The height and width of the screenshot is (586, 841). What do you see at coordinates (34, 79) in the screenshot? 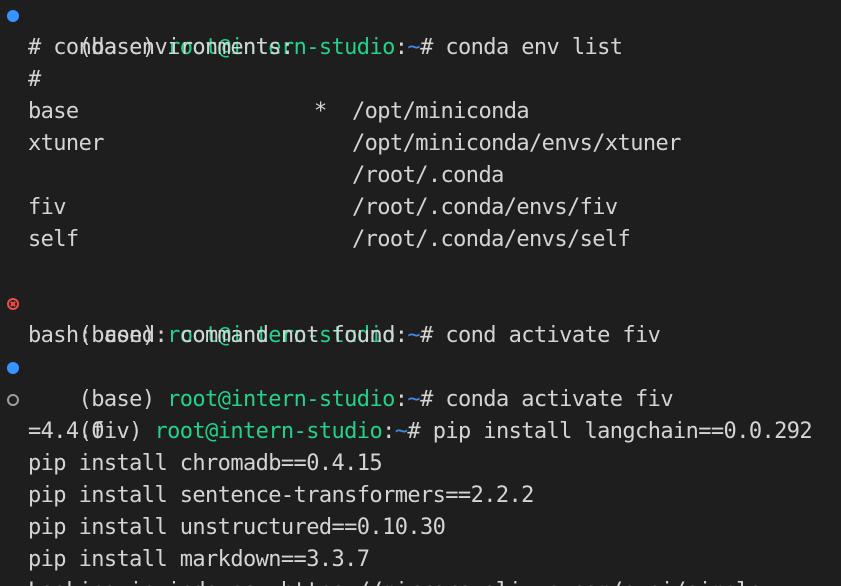
I see `output-line: #` at bounding box center [34, 79].